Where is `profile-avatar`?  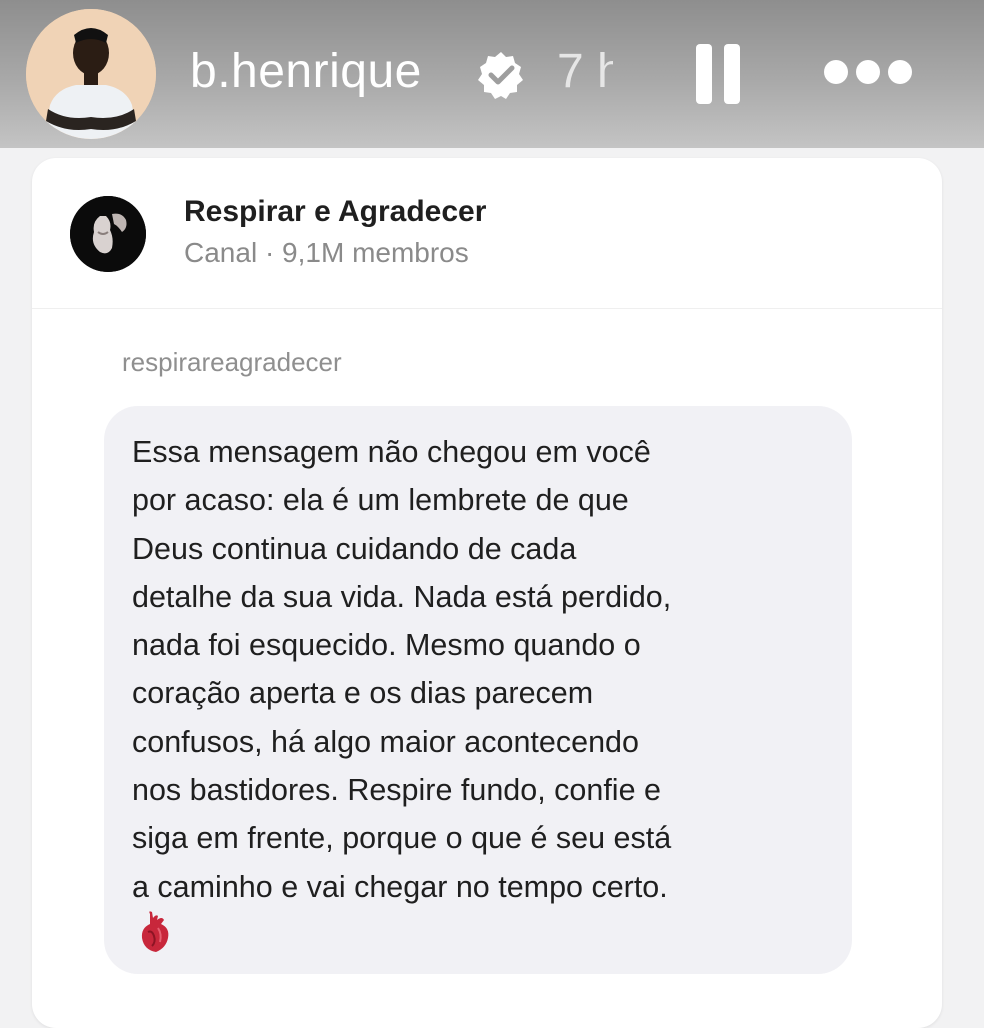 profile-avatar is located at coordinates (91, 74).